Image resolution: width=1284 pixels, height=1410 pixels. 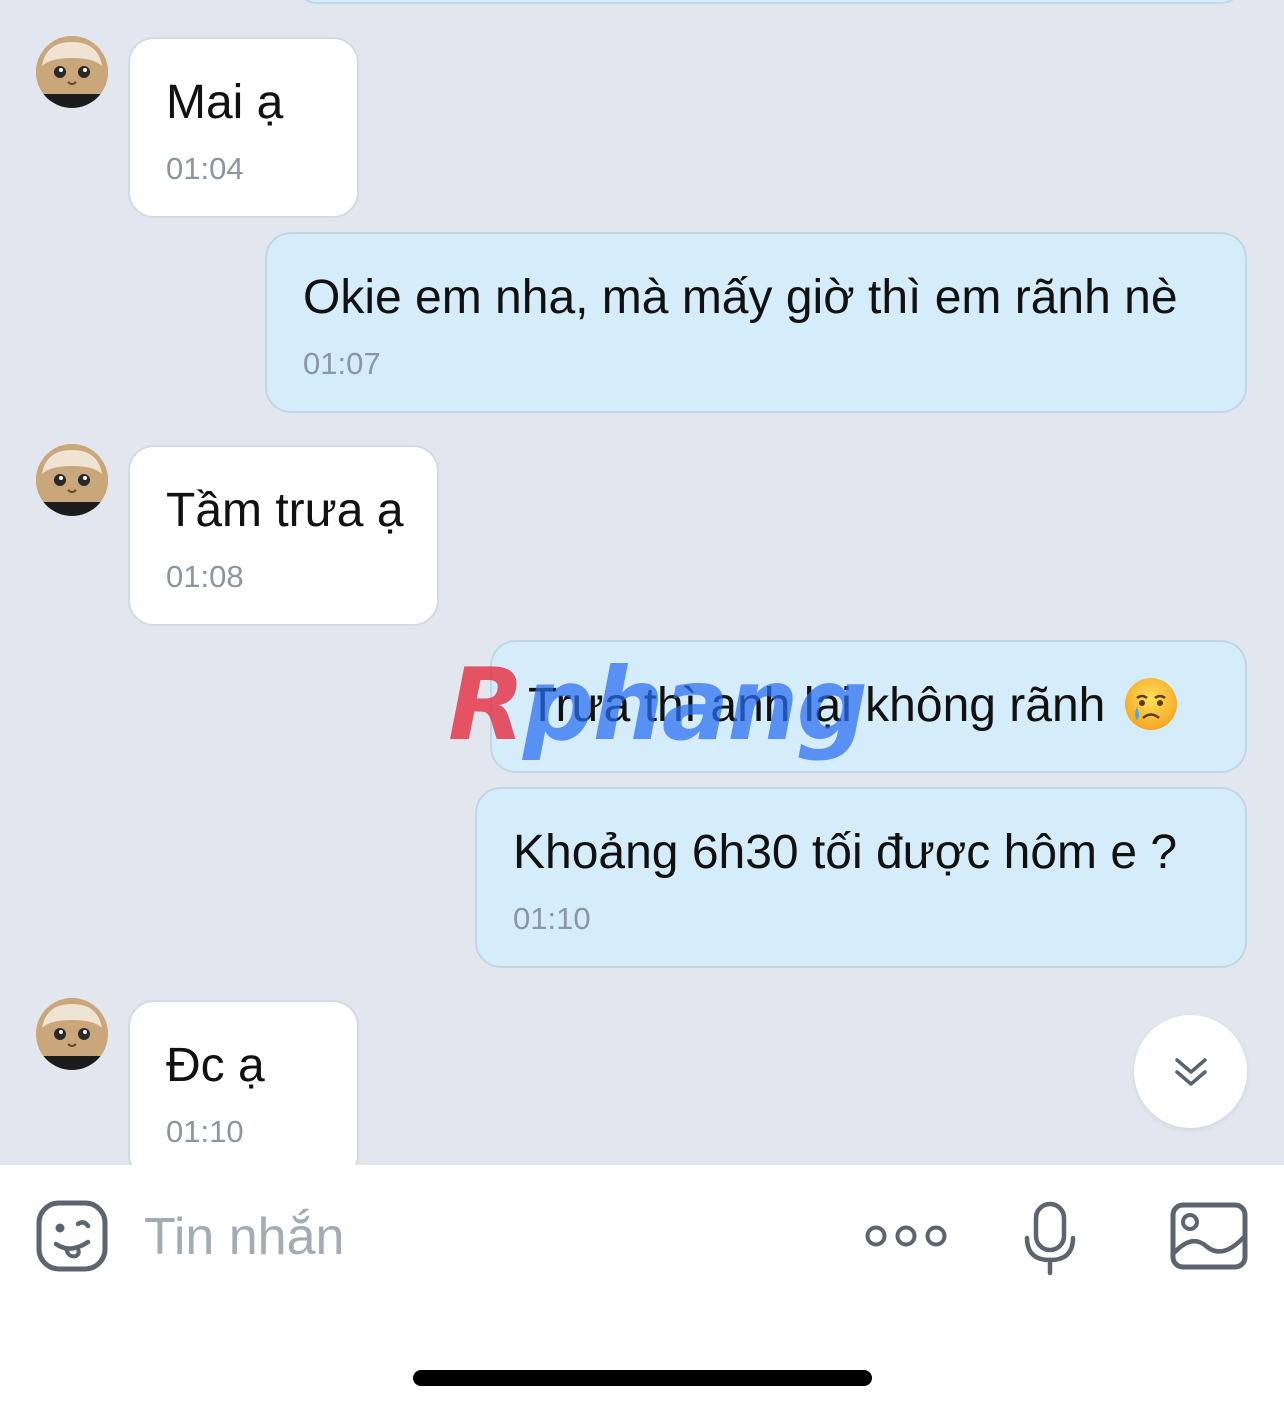 What do you see at coordinates (225, 102) in the screenshot?
I see `message-text: Mai ạ` at bounding box center [225, 102].